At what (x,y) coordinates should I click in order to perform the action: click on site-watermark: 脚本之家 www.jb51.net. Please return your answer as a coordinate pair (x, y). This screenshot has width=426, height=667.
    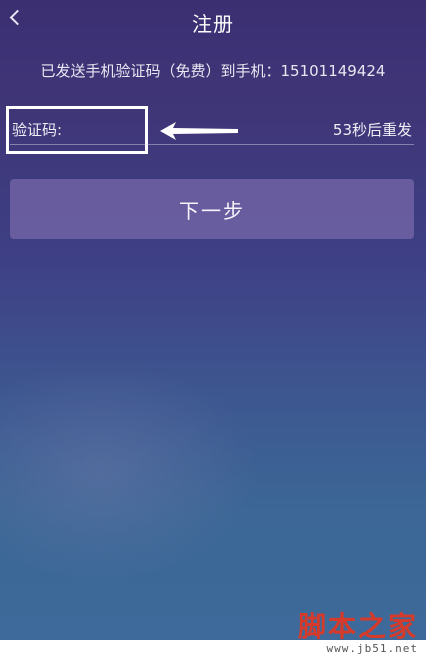
    Looking at the image, I should click on (357, 633).